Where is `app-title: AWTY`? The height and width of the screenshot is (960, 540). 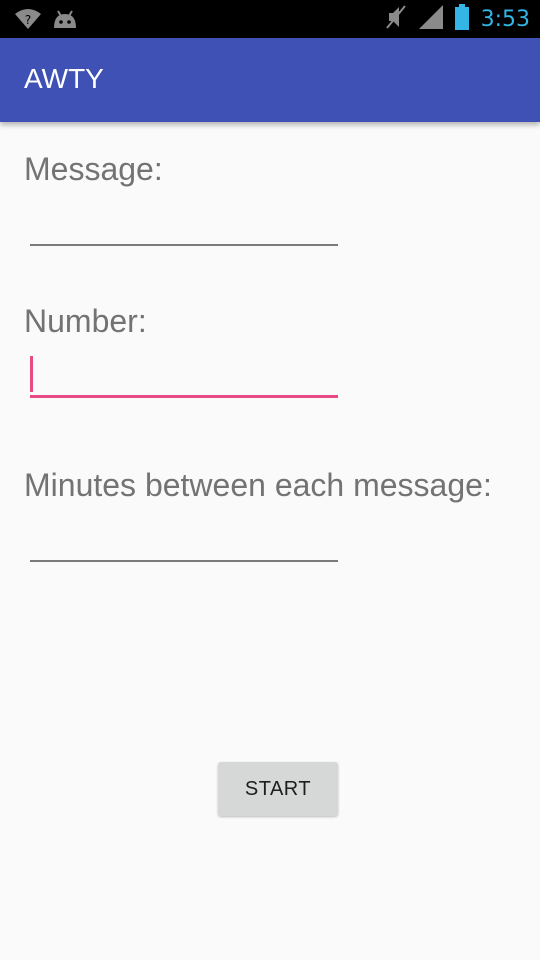
app-title: AWTY is located at coordinates (64, 78).